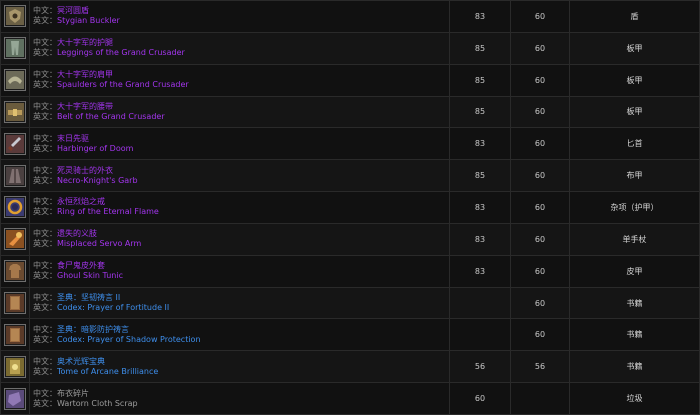  What do you see at coordinates (97, 180) in the screenshot?
I see `item-name-english: Necro-Knight's Garb` at bounding box center [97, 180].